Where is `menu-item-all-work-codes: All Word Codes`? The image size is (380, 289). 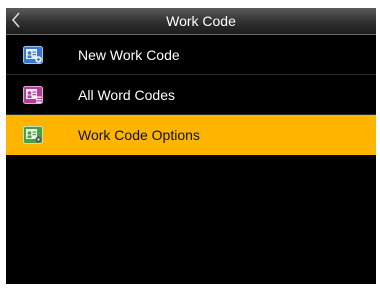 menu-item-all-work-codes: All Word Codes is located at coordinates (191, 95).